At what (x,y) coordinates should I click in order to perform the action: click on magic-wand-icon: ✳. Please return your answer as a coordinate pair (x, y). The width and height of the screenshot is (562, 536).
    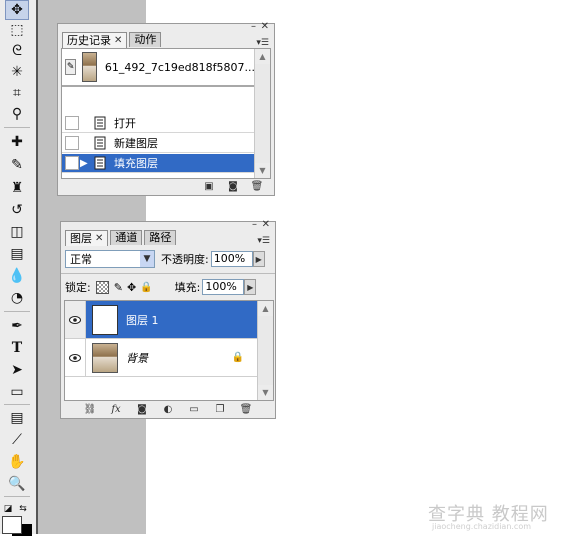
    Looking at the image, I should click on (17, 72).